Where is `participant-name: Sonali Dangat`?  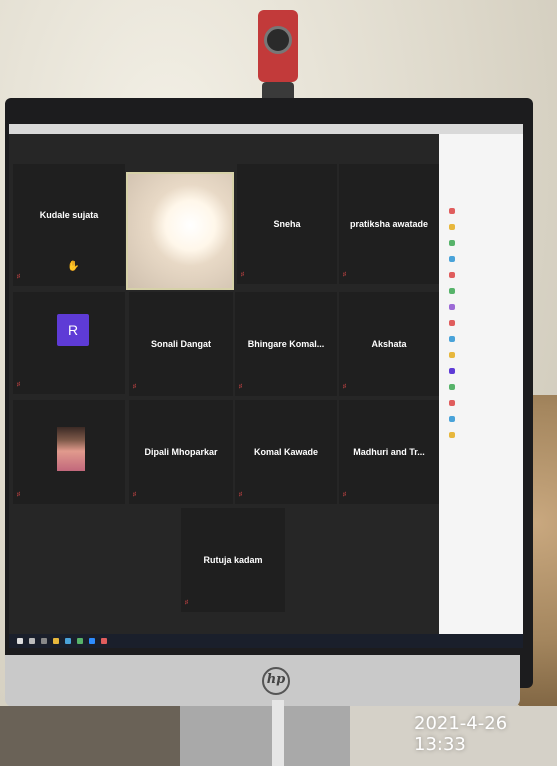
participant-name: Sonali Dangat is located at coordinates (180, 344).